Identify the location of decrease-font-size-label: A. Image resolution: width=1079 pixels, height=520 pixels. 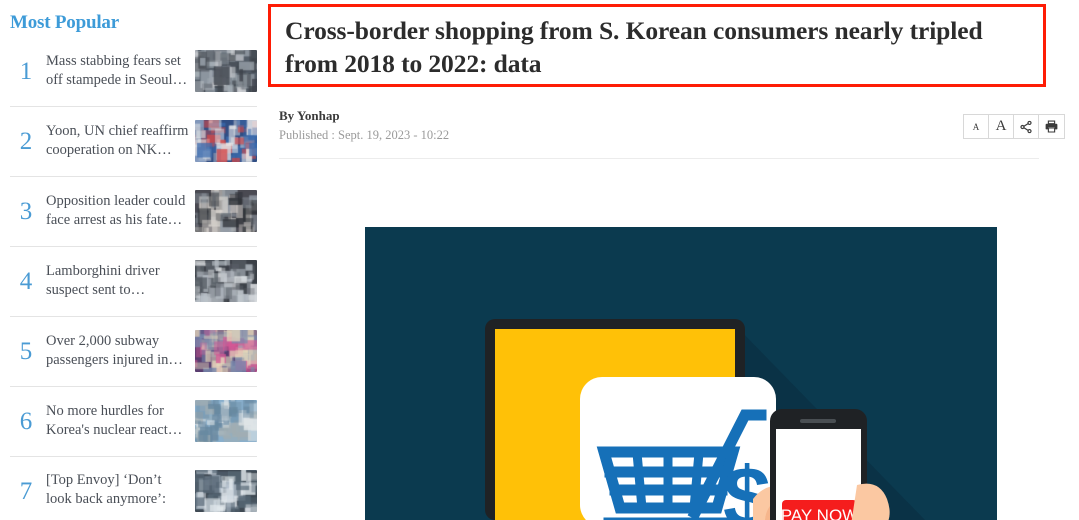
(976, 126).